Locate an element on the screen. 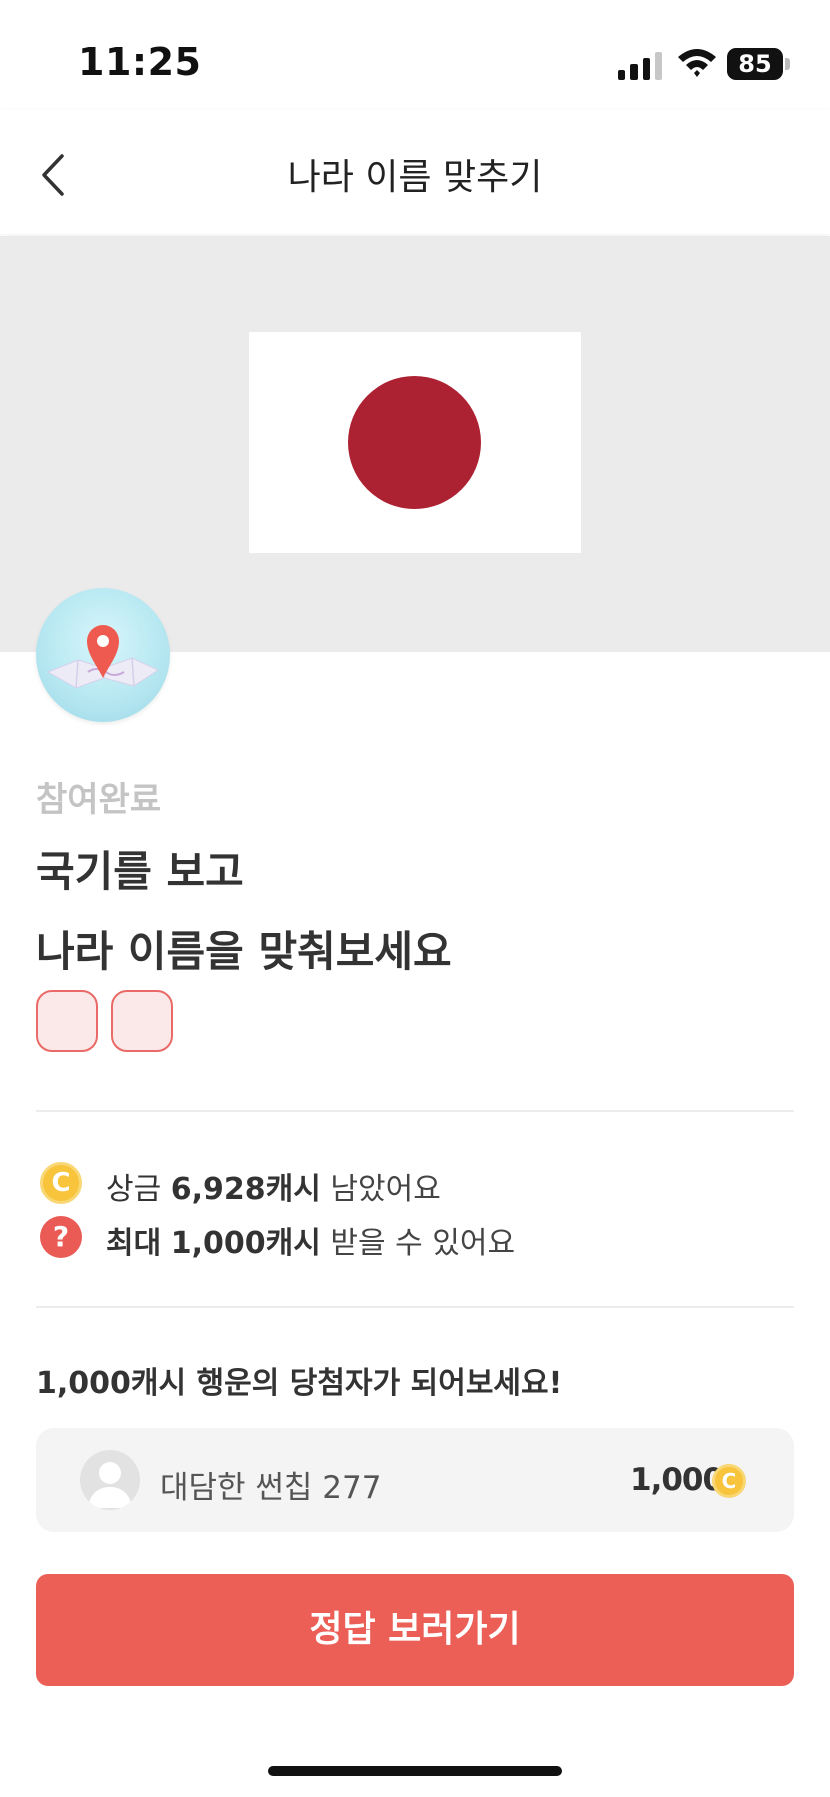 The height and width of the screenshot is (1797, 830). winner-name: 대담한 썬칩 277 is located at coordinates (271, 1488).